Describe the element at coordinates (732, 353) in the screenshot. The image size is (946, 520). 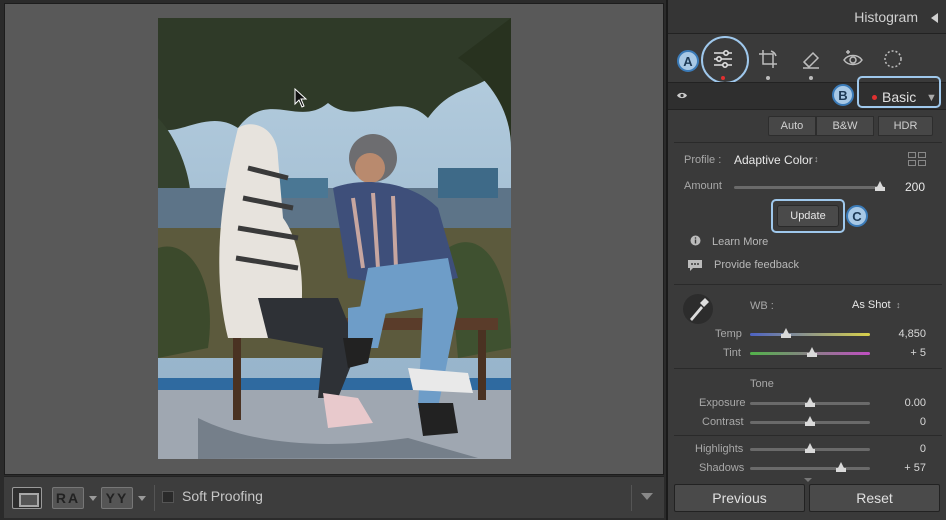
I see `tint-label: Tint` at that location.